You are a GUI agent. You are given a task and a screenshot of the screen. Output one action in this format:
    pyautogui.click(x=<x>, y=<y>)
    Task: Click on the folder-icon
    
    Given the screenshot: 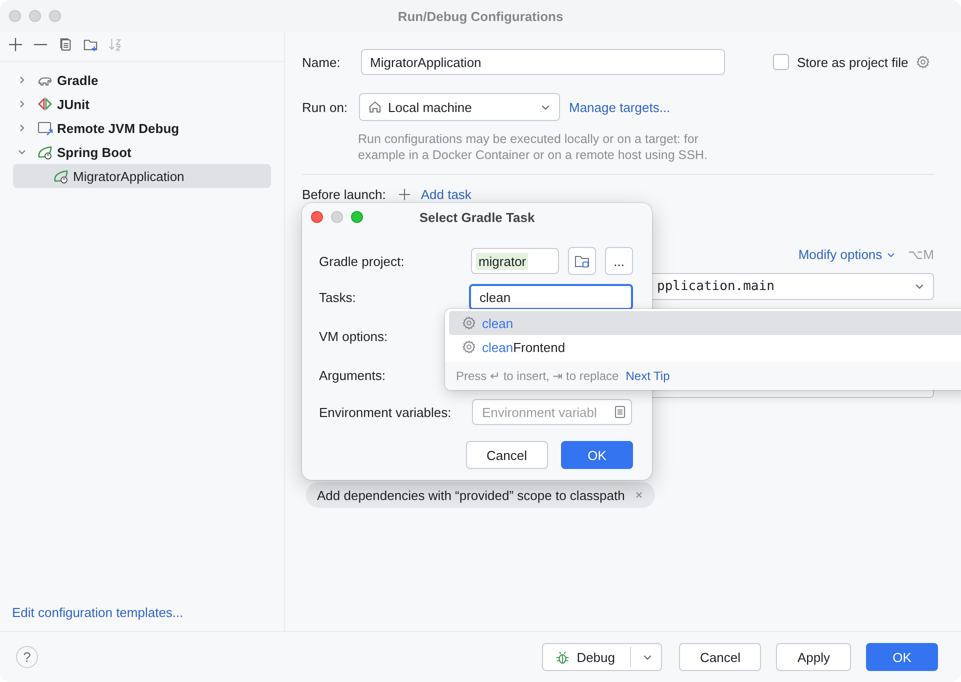 What is the action you would take?
    pyautogui.click(x=582, y=261)
    